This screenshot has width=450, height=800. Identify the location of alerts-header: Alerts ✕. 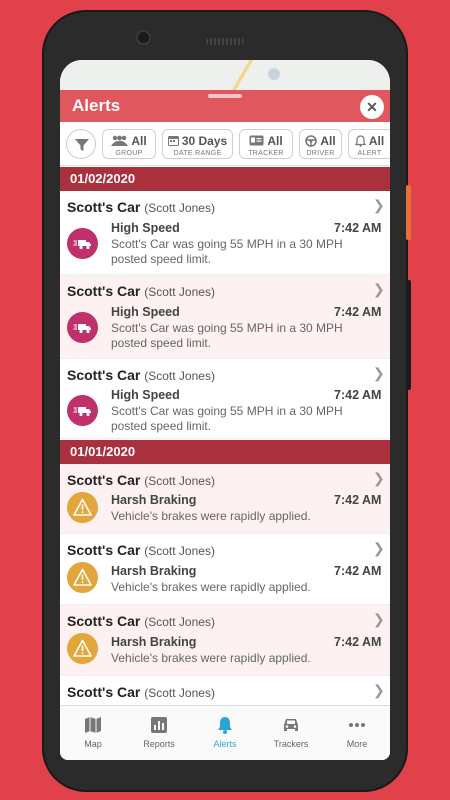
(225, 106).